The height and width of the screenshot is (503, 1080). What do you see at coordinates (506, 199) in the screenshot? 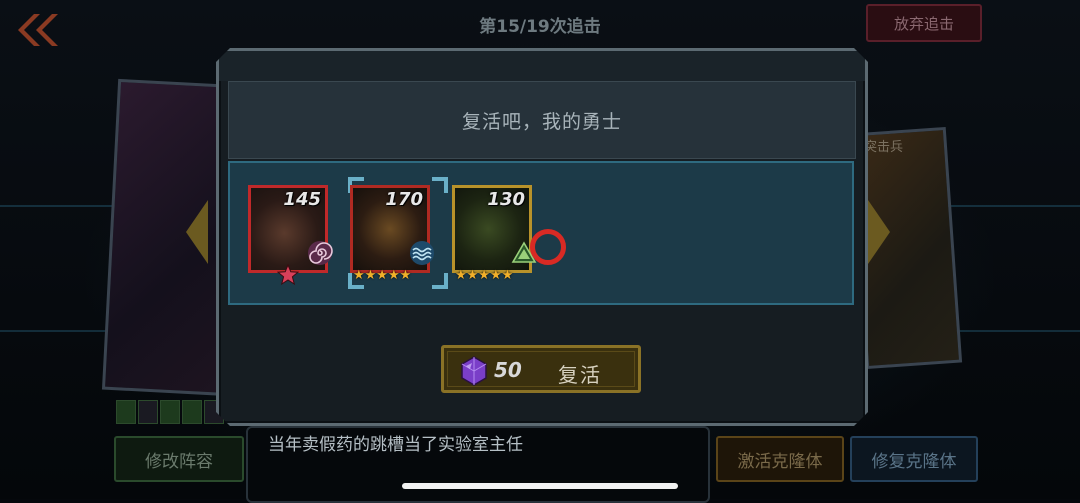
I see `hero-power: 130` at bounding box center [506, 199].